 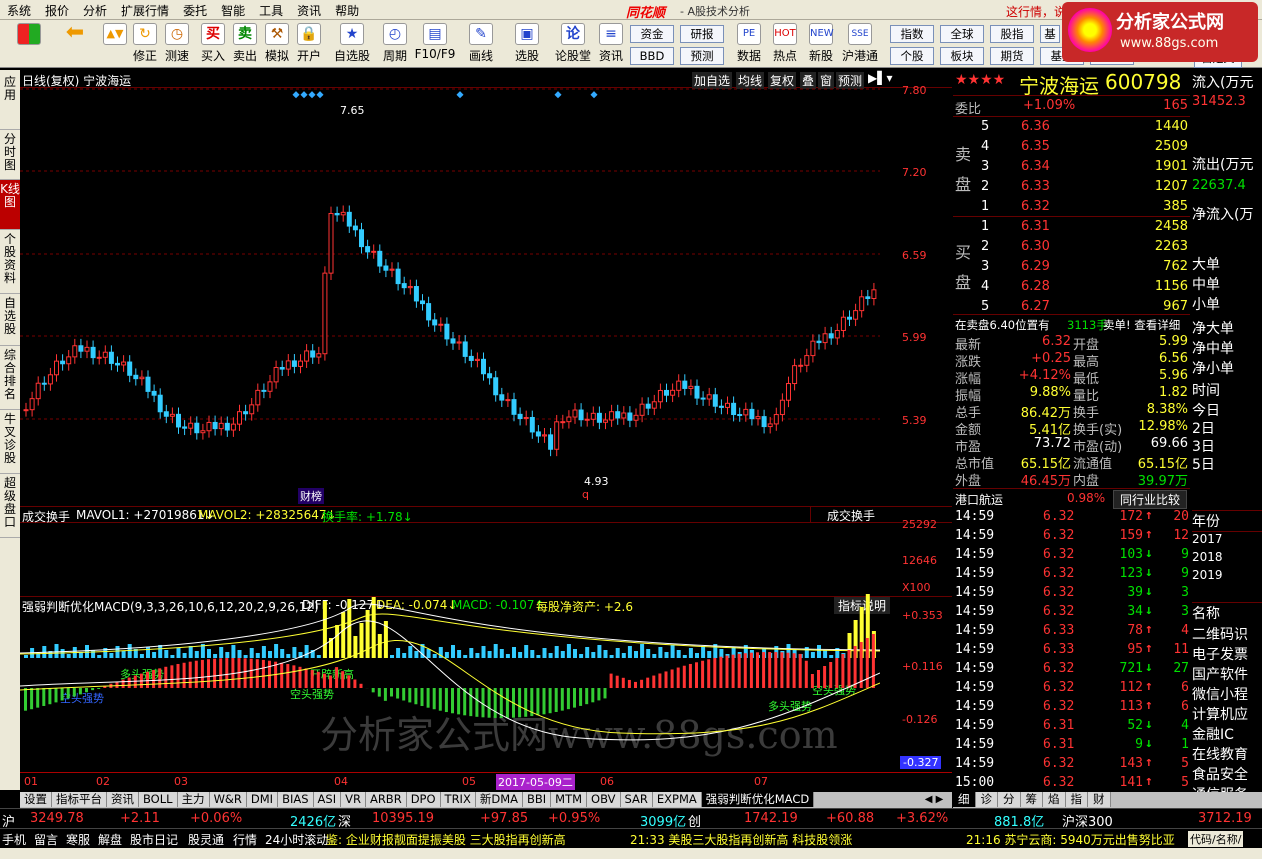 I want to click on bid-row: 1 6.31 2458, so click(x=1084, y=228).